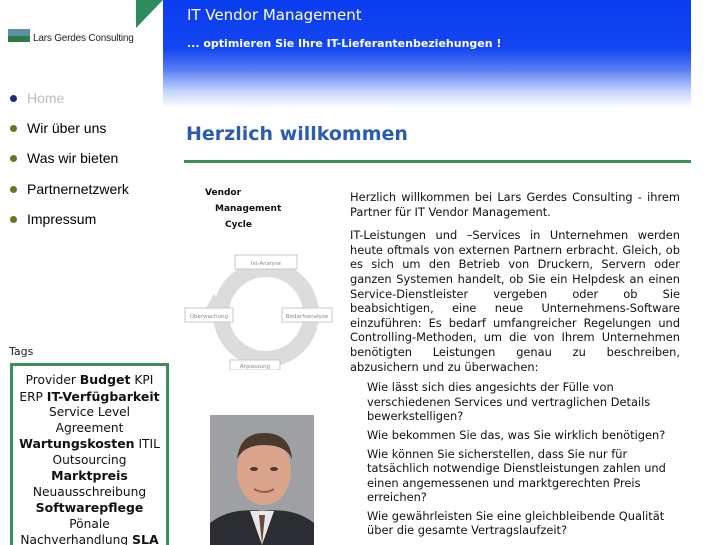  Describe the element at coordinates (21, 351) in the screenshot. I see `tags-heading: Tags` at that location.